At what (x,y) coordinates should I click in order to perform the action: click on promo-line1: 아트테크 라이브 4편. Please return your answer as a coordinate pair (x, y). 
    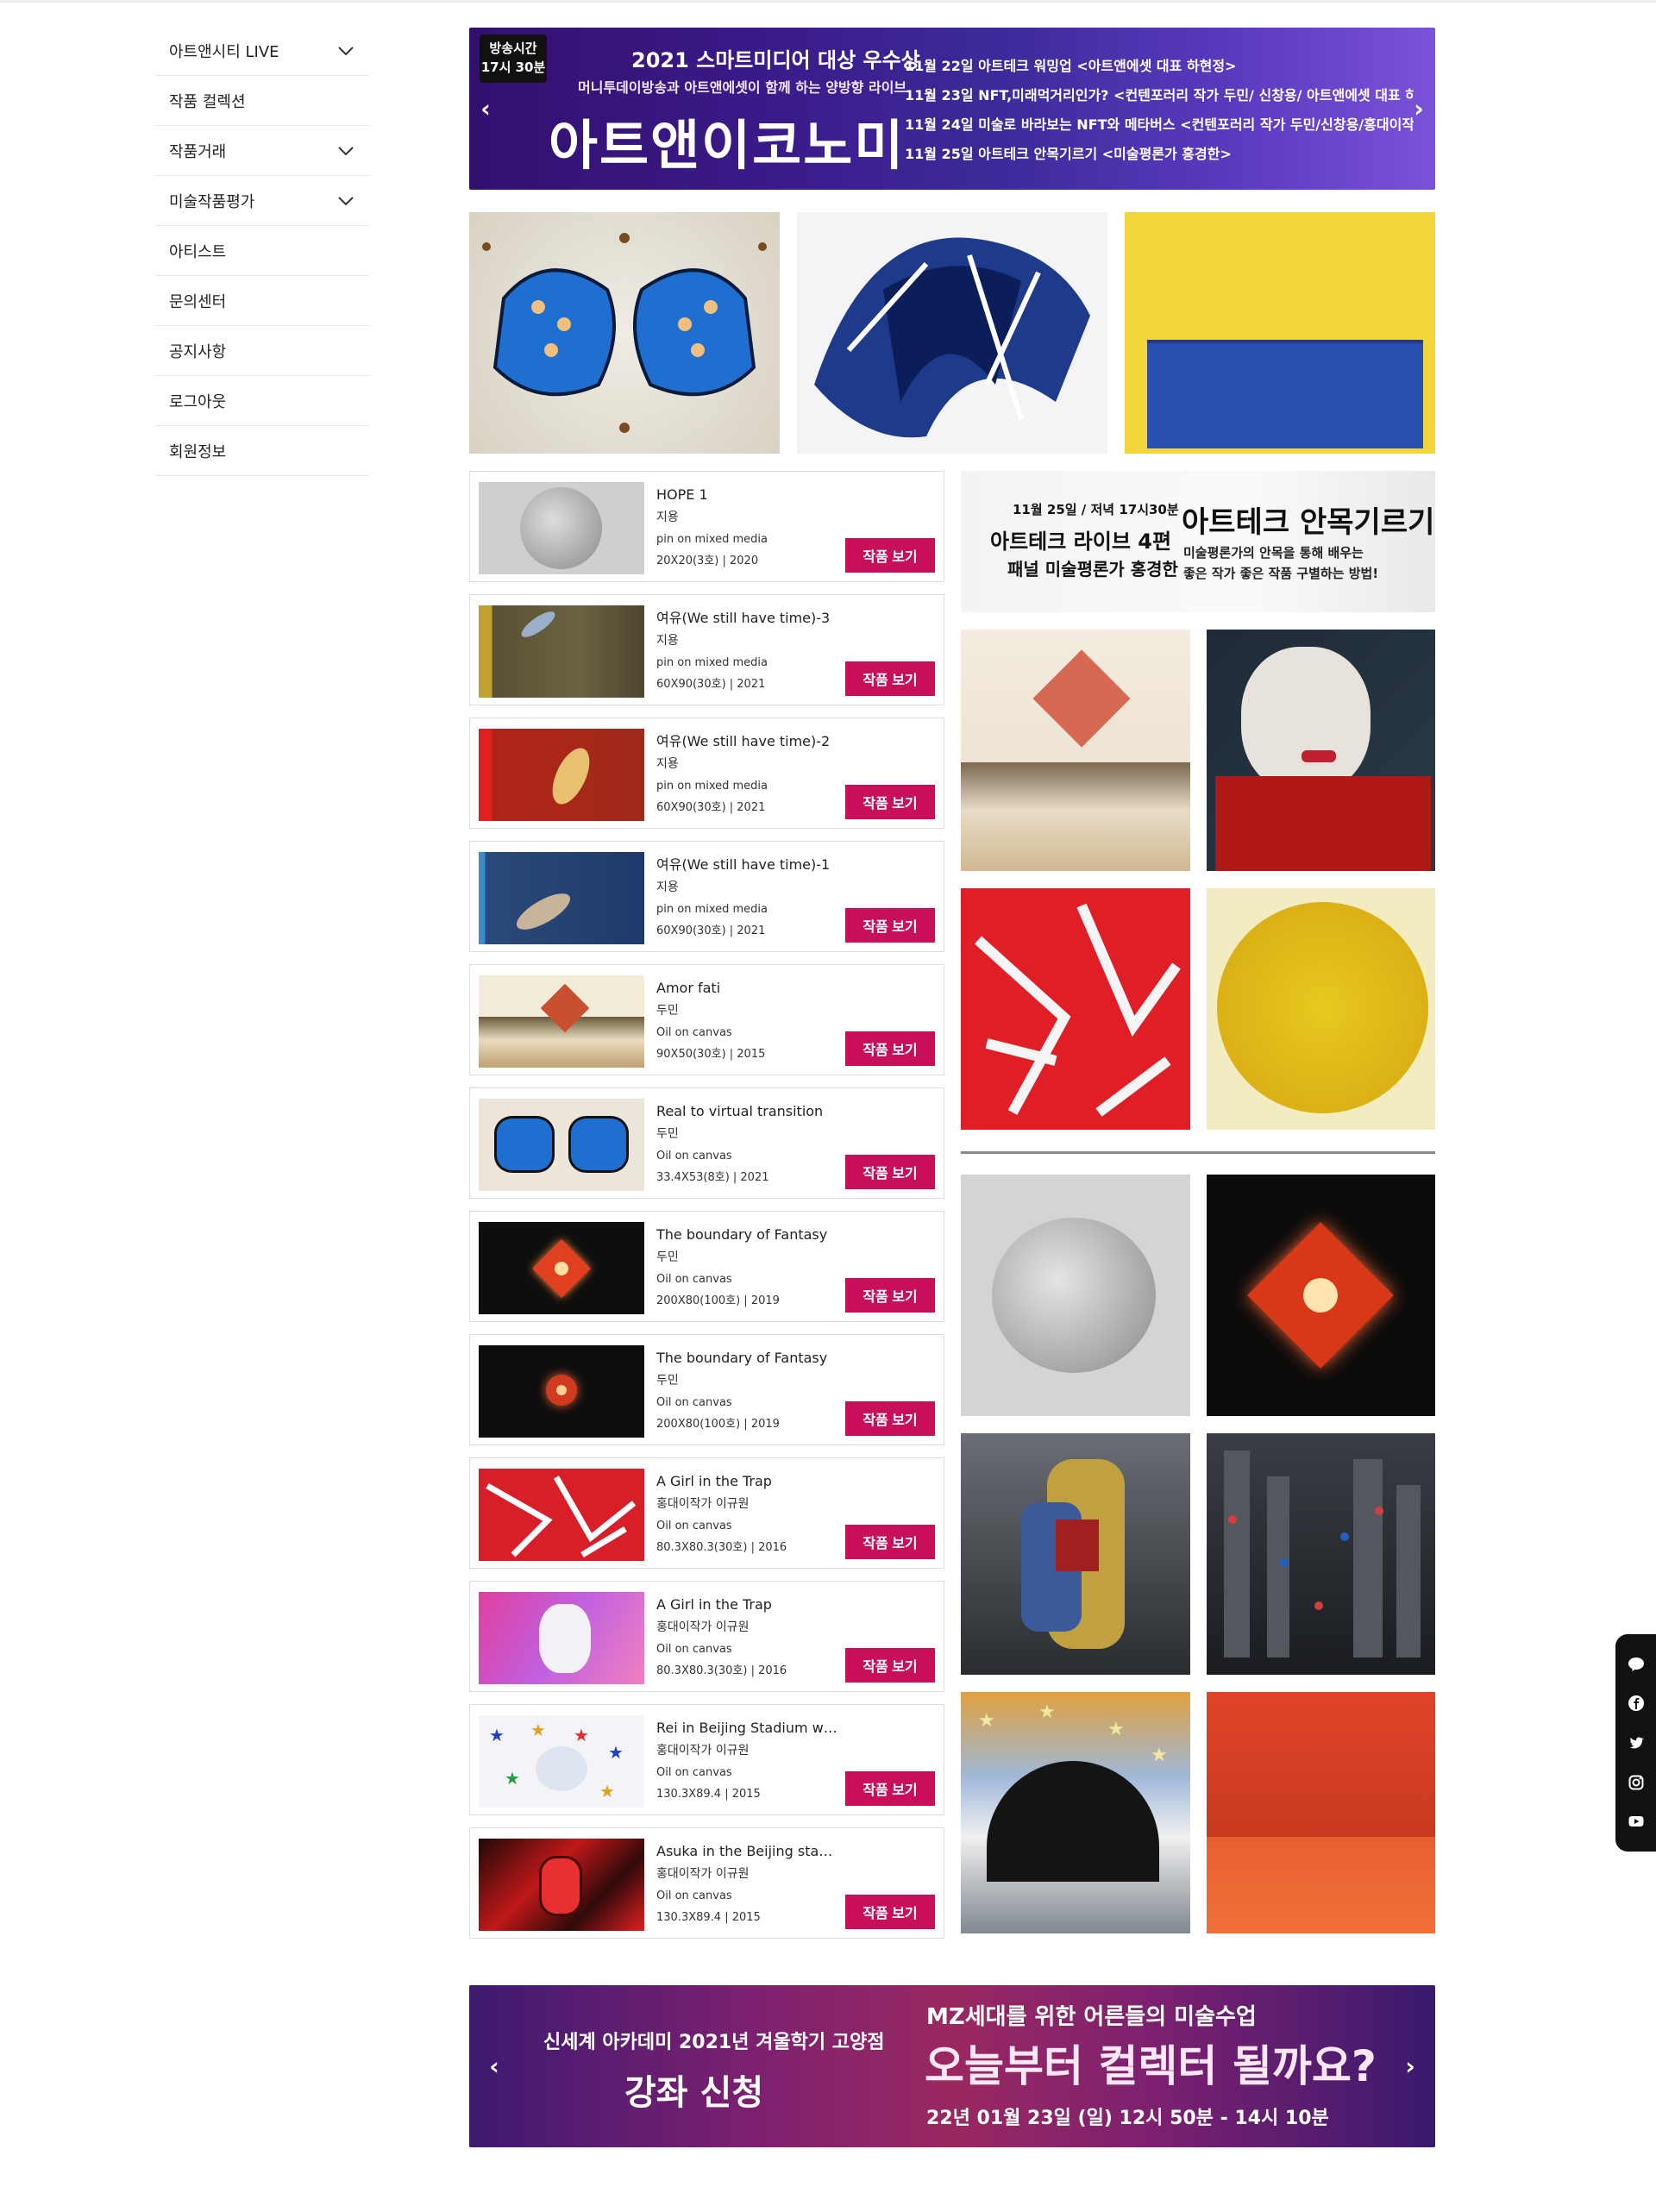
    Looking at the image, I should click on (1081, 542).